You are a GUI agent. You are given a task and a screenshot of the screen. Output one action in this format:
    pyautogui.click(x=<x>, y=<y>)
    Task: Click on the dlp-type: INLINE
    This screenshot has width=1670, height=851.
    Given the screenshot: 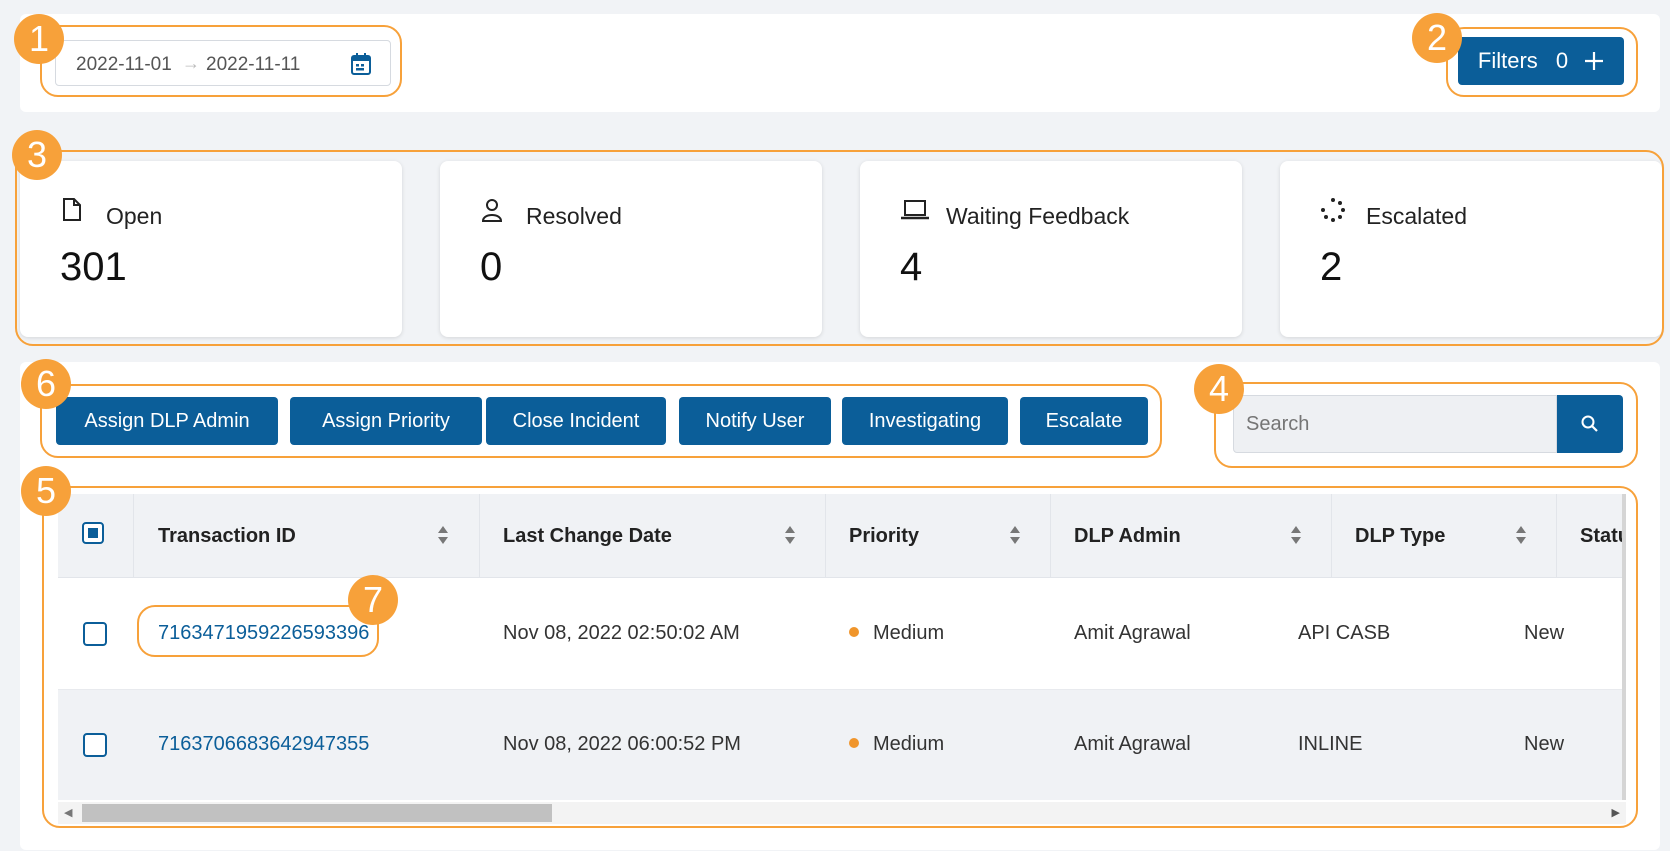 What is the action you would take?
    pyautogui.click(x=1330, y=744)
    